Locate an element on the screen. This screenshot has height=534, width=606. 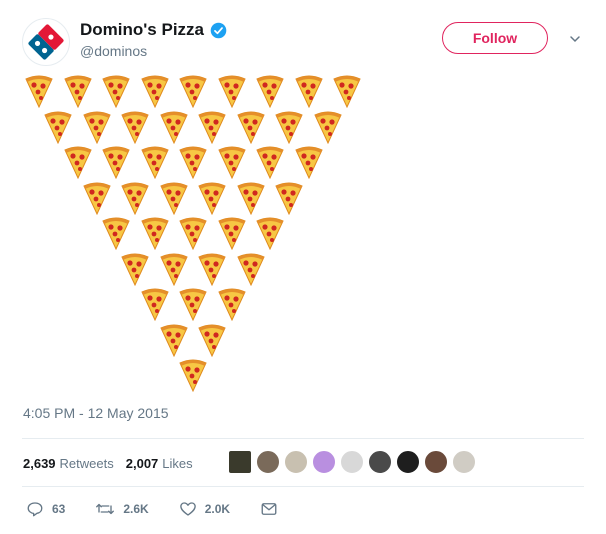
tweet-header: Domino's Pizza @dominos Follow is located at coordinates (307, 43).